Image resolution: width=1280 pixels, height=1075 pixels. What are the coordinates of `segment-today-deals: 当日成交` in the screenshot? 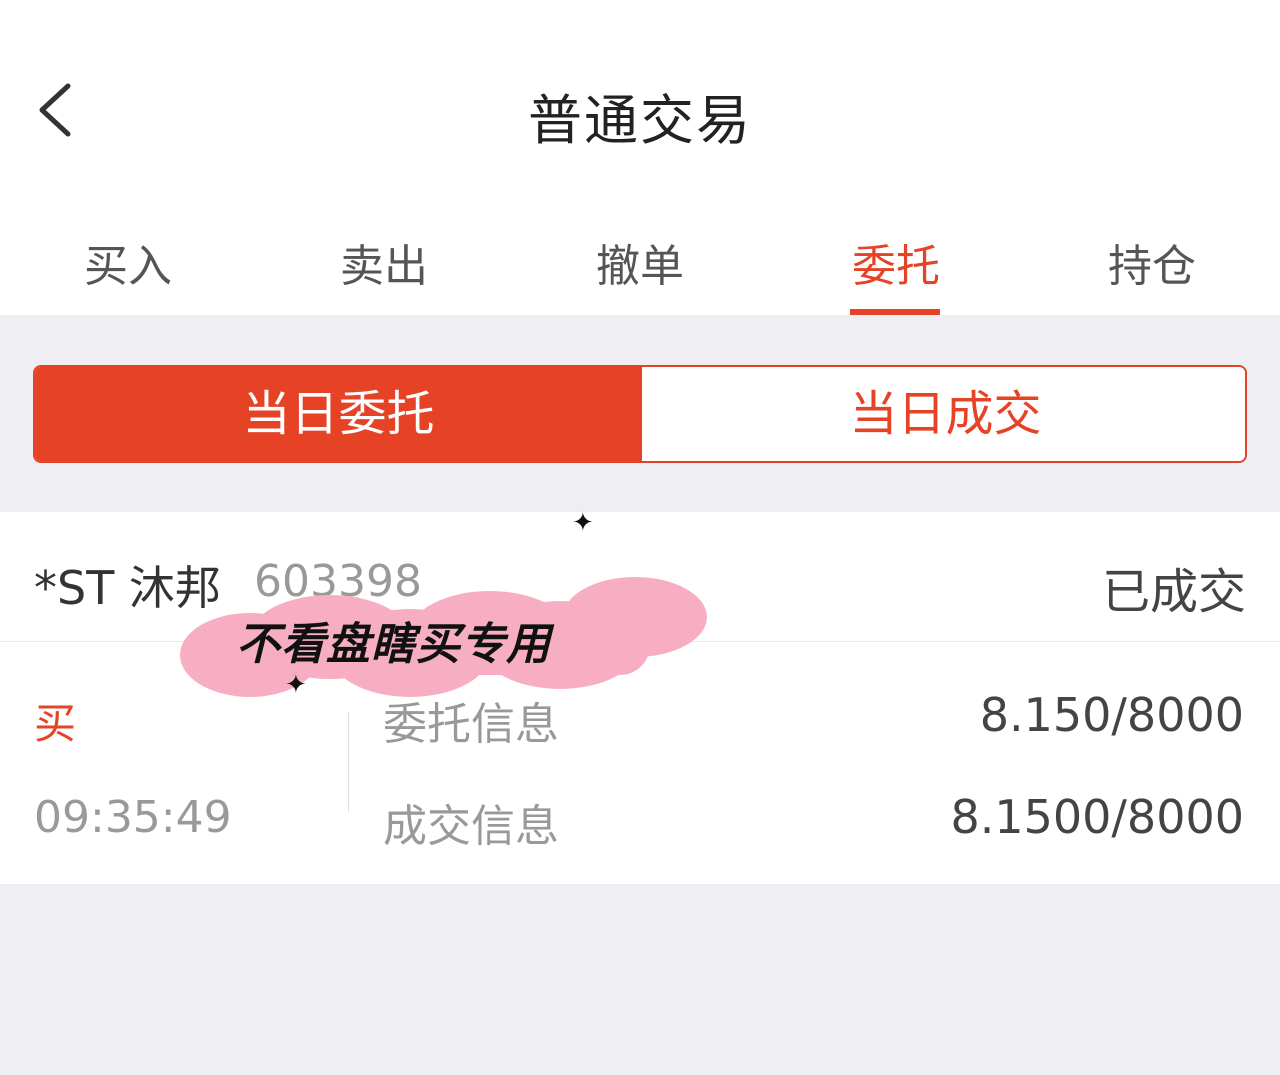 It's located at (943, 414).